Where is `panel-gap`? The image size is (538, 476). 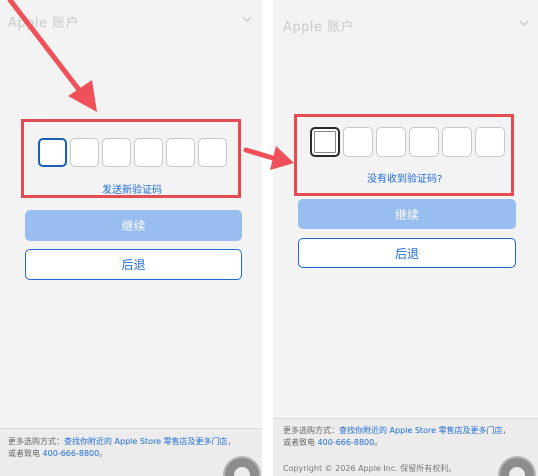
panel-gap is located at coordinates (267, 238).